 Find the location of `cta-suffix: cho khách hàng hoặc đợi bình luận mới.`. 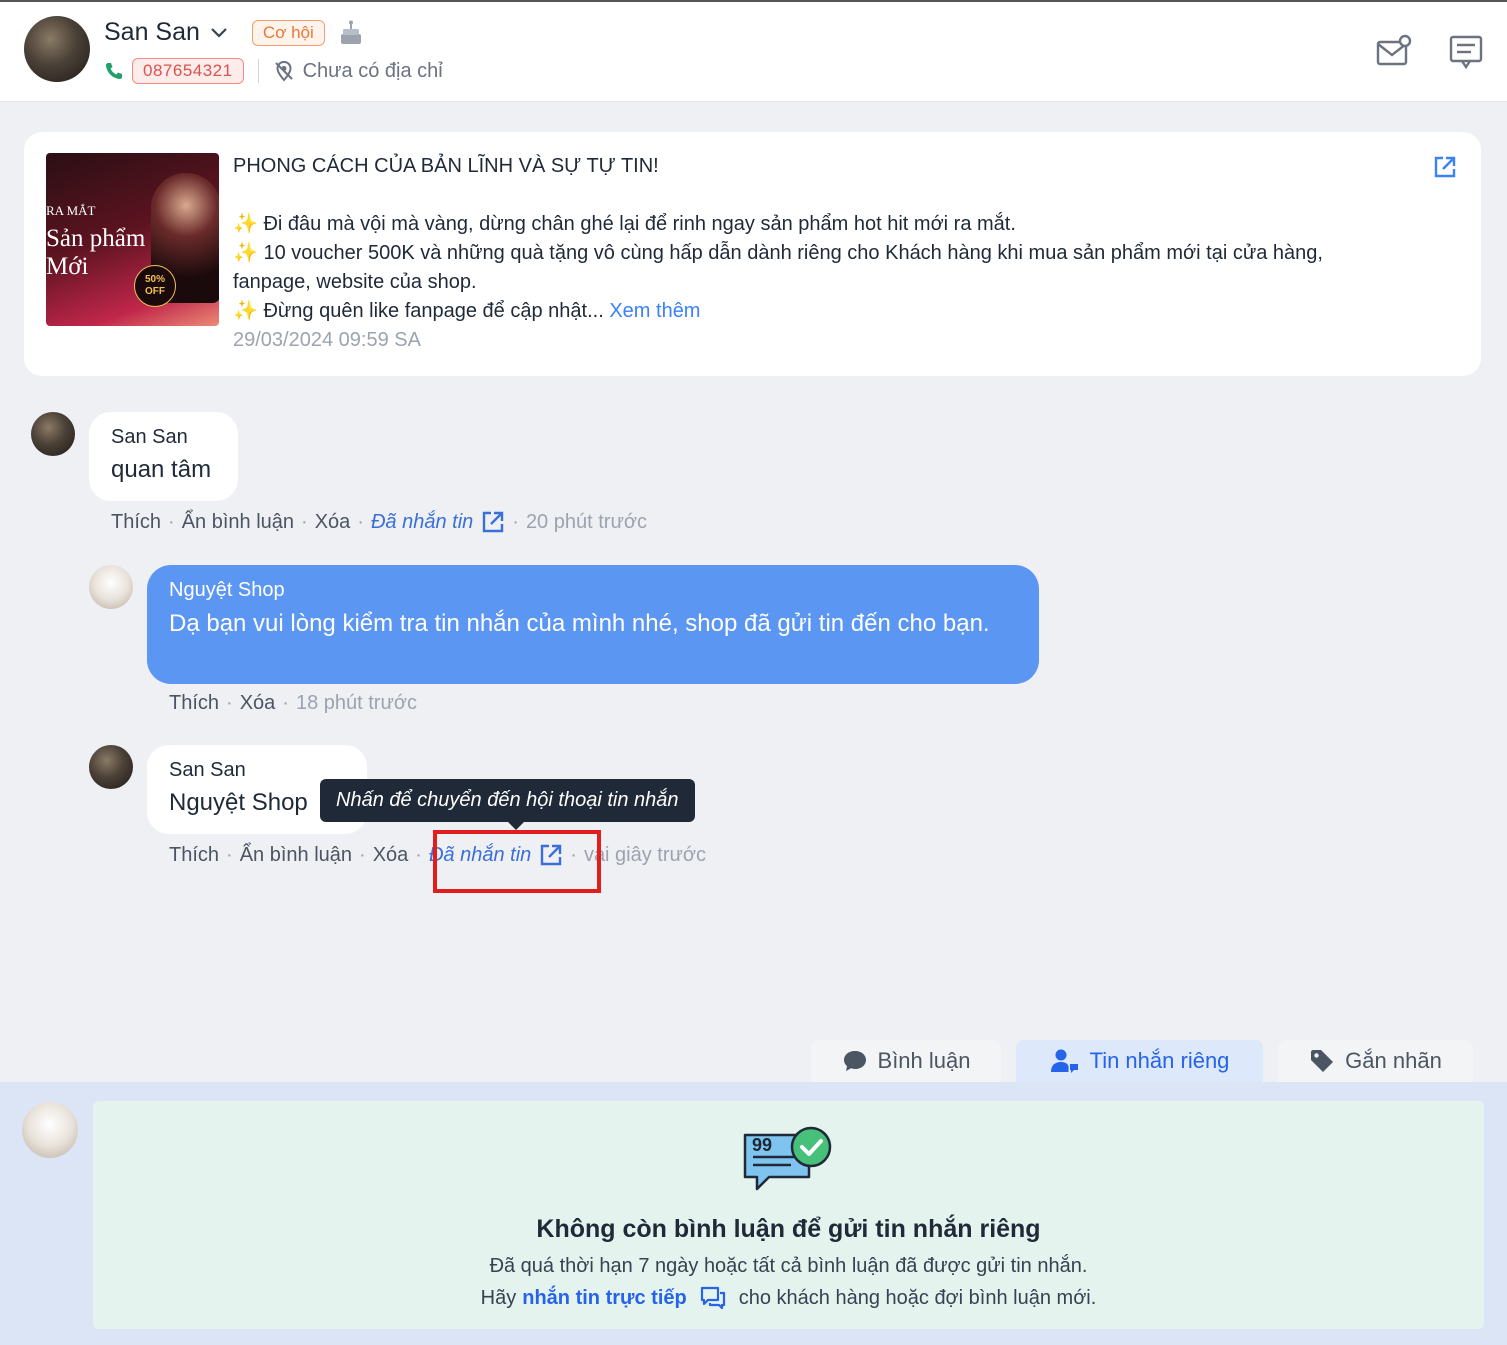

cta-suffix: cho khách hàng hoặc đợi bình luận mới. is located at coordinates (917, 1297).